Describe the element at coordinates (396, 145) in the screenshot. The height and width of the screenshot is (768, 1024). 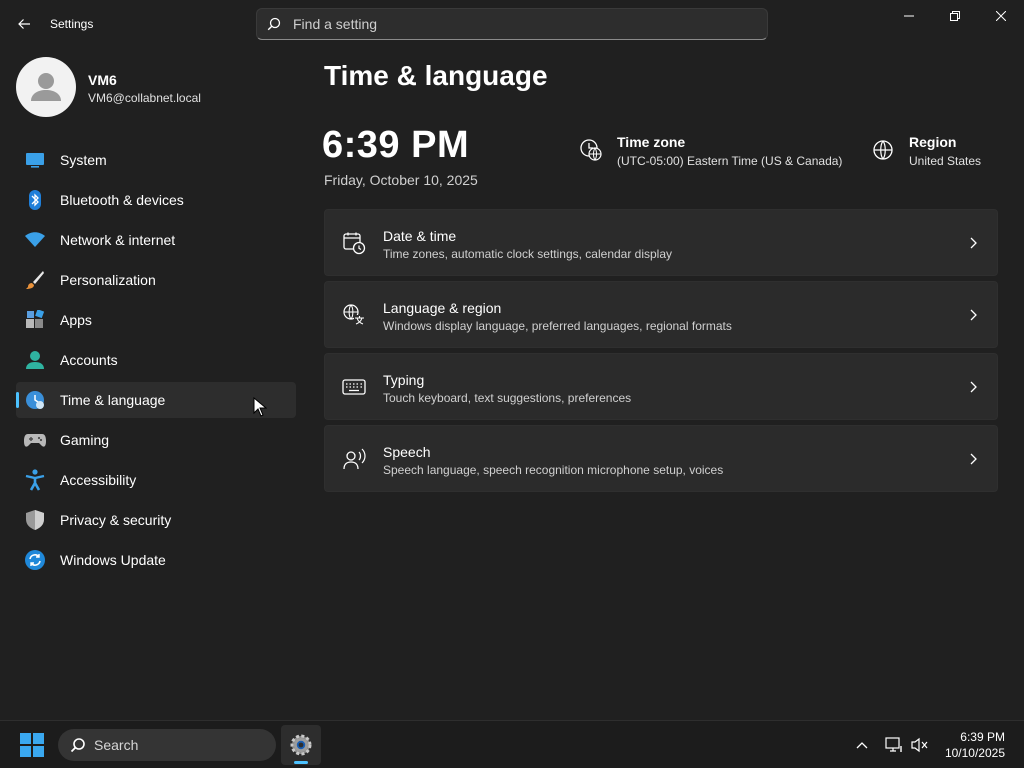
I see `current-time: 6:39 PM` at that location.